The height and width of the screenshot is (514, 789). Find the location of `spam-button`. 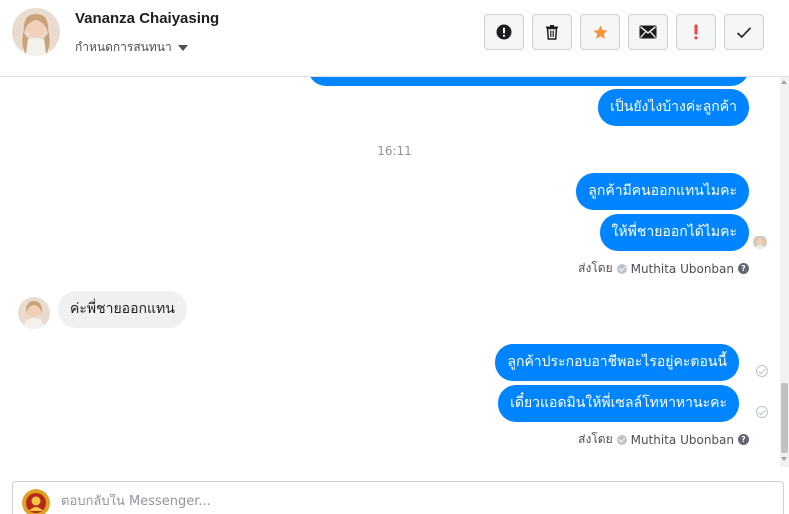

spam-button is located at coordinates (504, 32).